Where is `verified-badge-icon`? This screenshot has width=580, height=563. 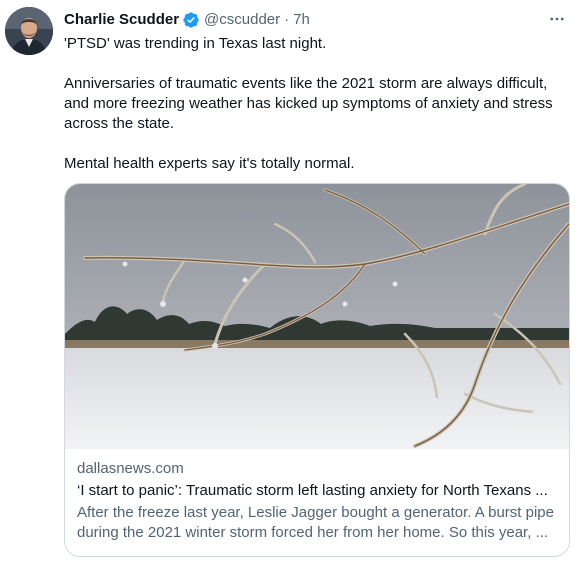
verified-badge-icon is located at coordinates (191, 20).